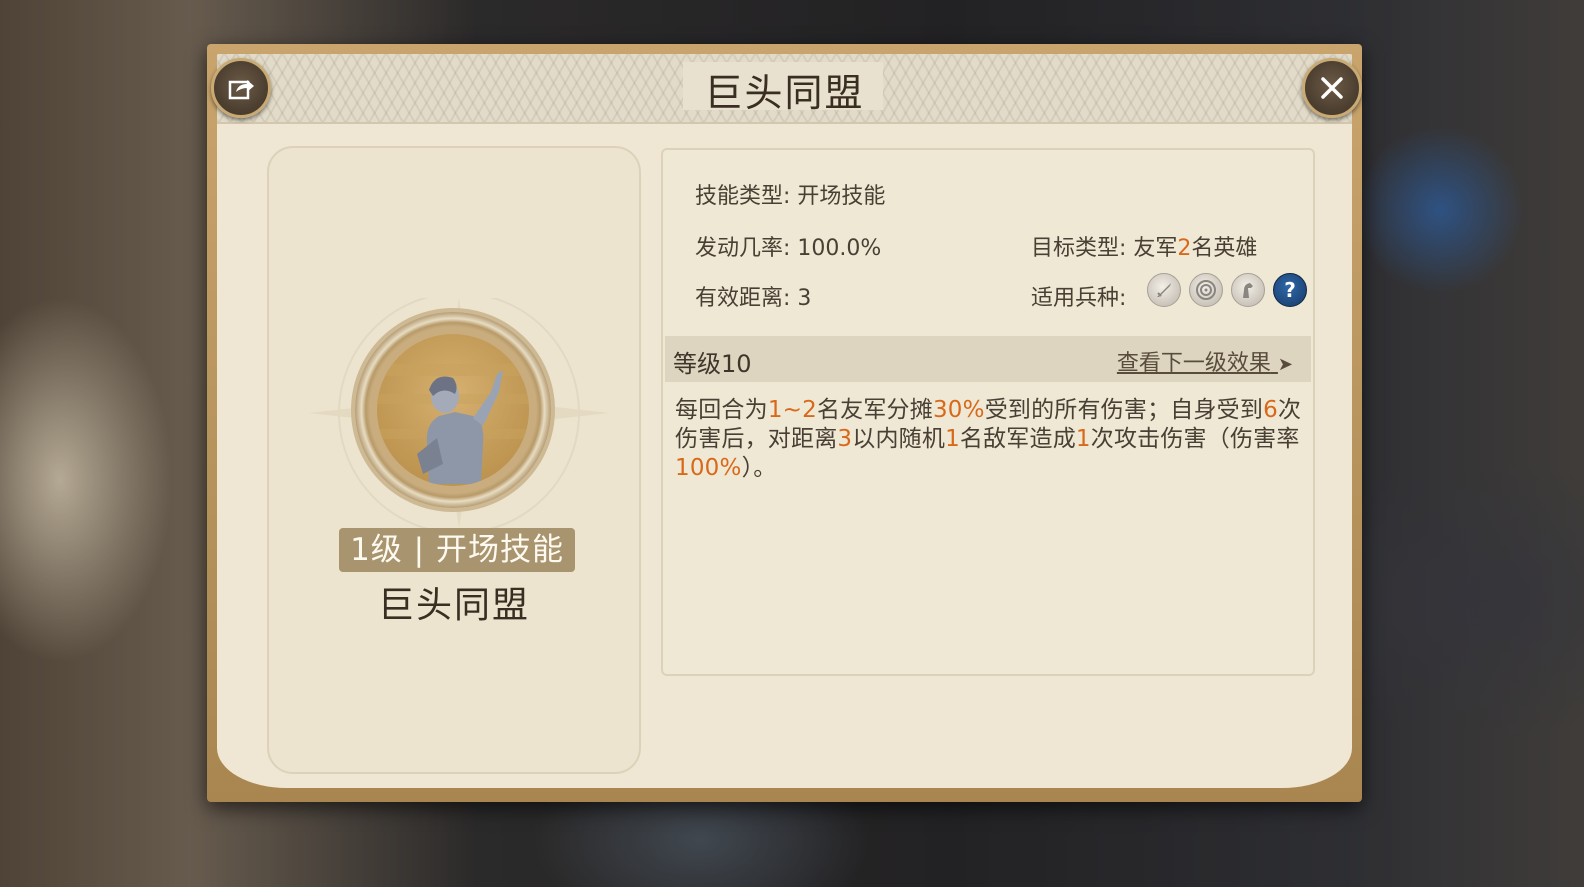 This screenshot has width=1584, height=887. I want to click on dialog-title: 巨头同盟, so click(784, 93).